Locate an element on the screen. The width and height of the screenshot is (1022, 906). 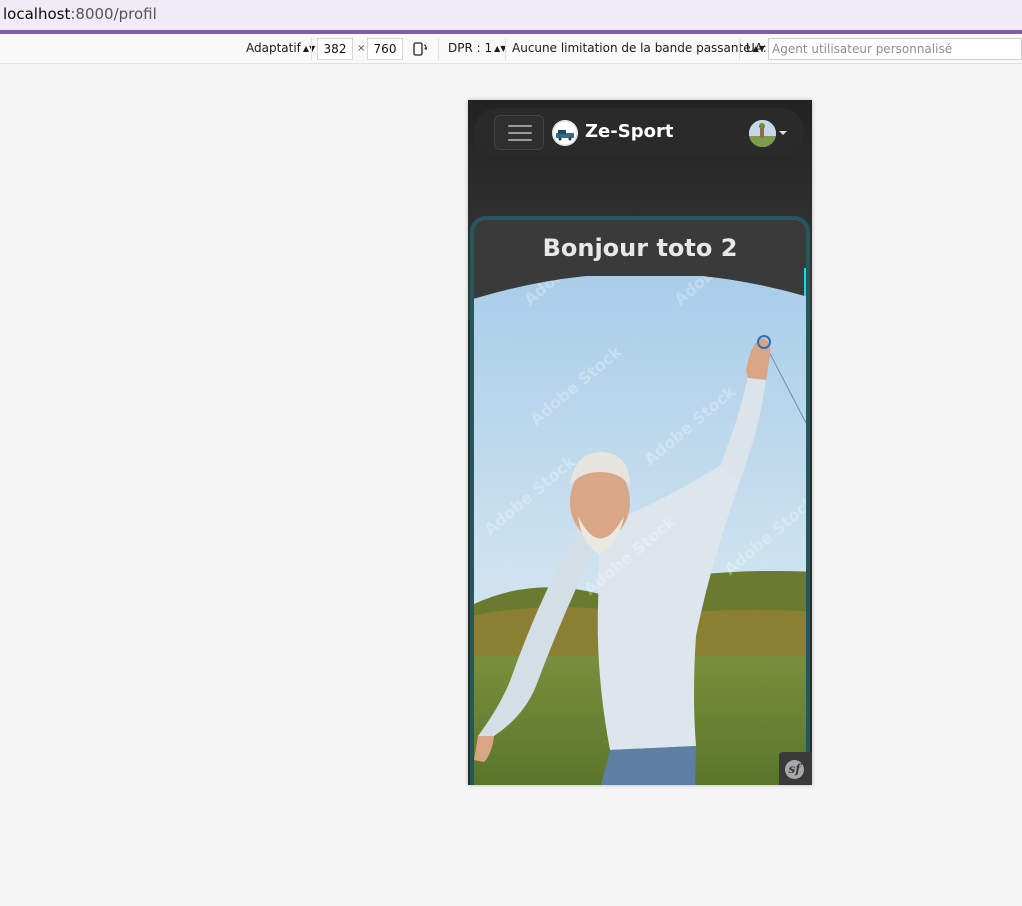
brand-logo-graphic is located at coordinates (565, 133).